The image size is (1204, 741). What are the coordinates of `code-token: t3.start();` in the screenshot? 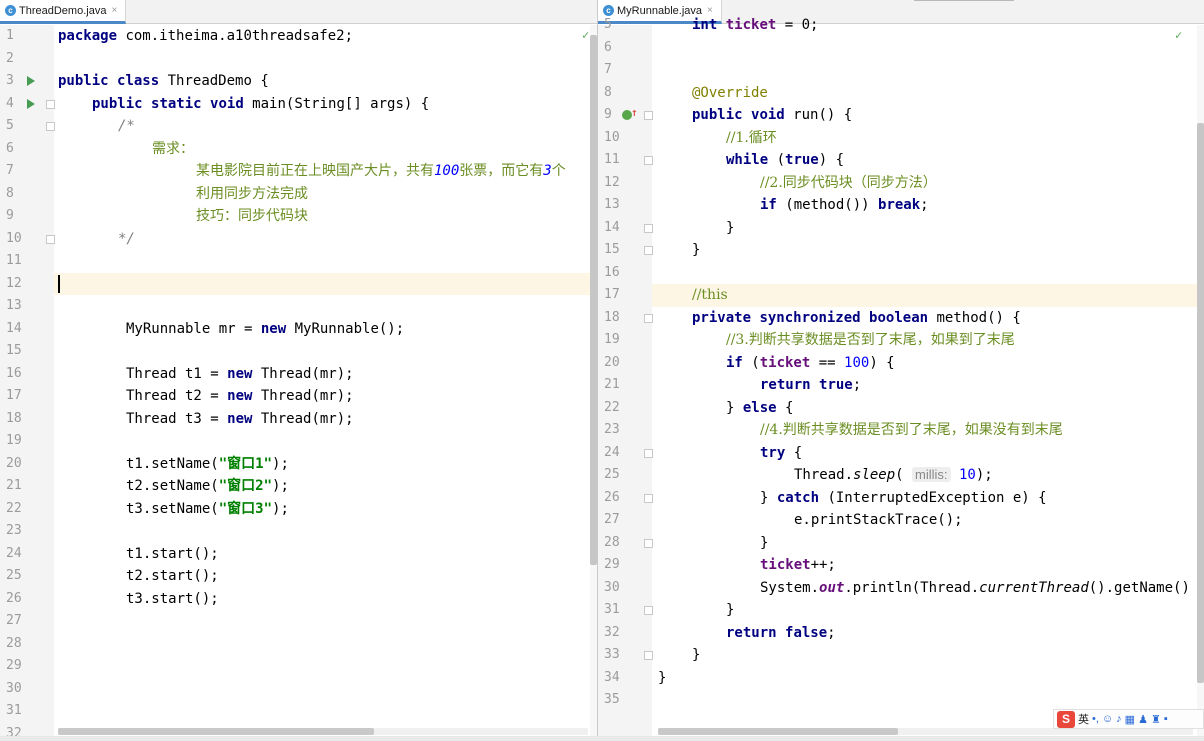 It's located at (172, 598).